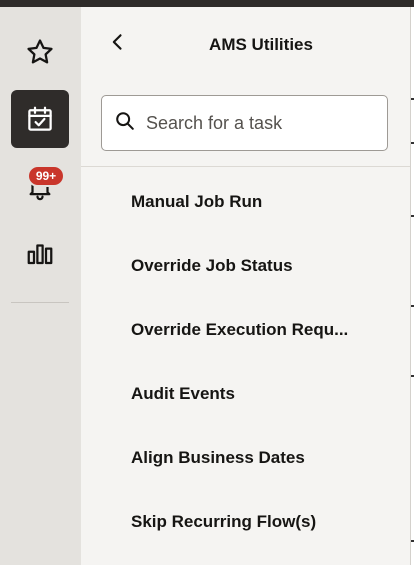 The image size is (414, 565). I want to click on rail-divider, so click(40, 302).